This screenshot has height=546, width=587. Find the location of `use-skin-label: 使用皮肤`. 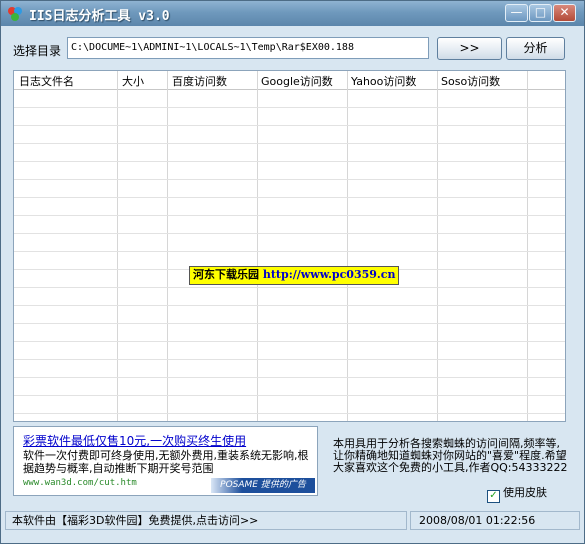

use-skin-label: 使用皮肤 is located at coordinates (525, 492).